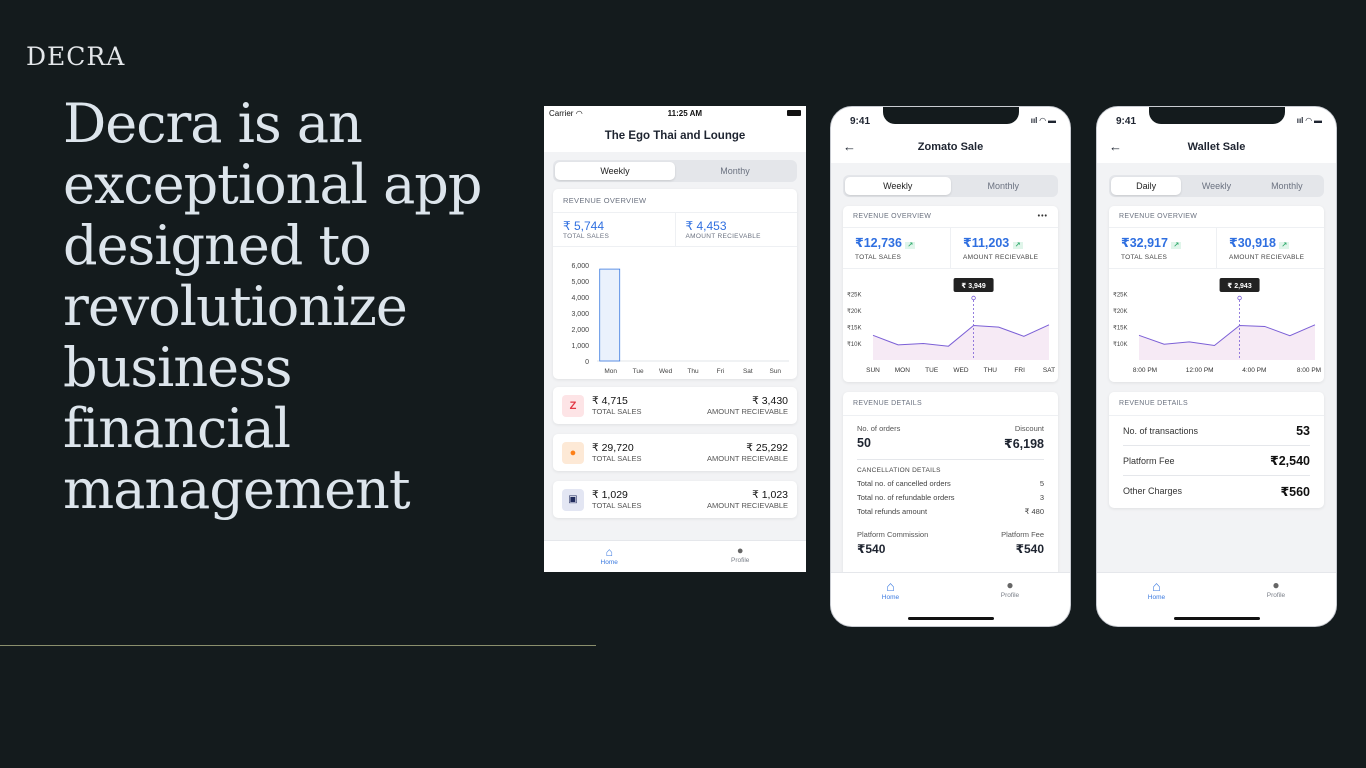 The height and width of the screenshot is (768, 1366). I want to click on orders-label: No. of orders, so click(879, 428).